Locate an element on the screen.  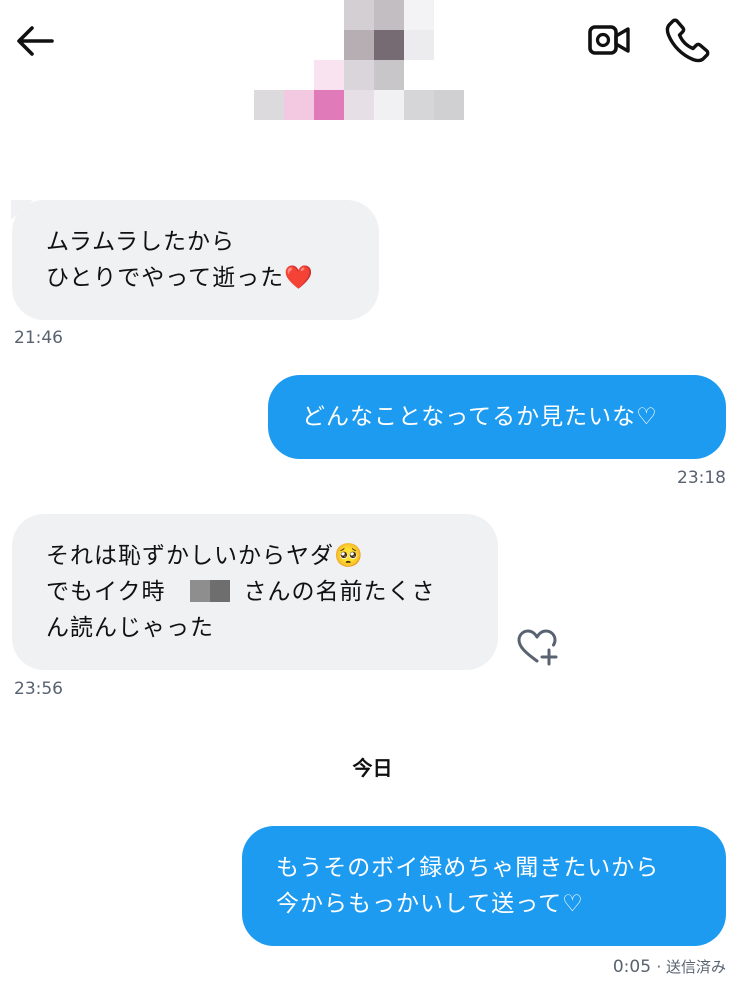
message-text: どんなことなってるか見たいな♡ is located at coordinates (480, 417).